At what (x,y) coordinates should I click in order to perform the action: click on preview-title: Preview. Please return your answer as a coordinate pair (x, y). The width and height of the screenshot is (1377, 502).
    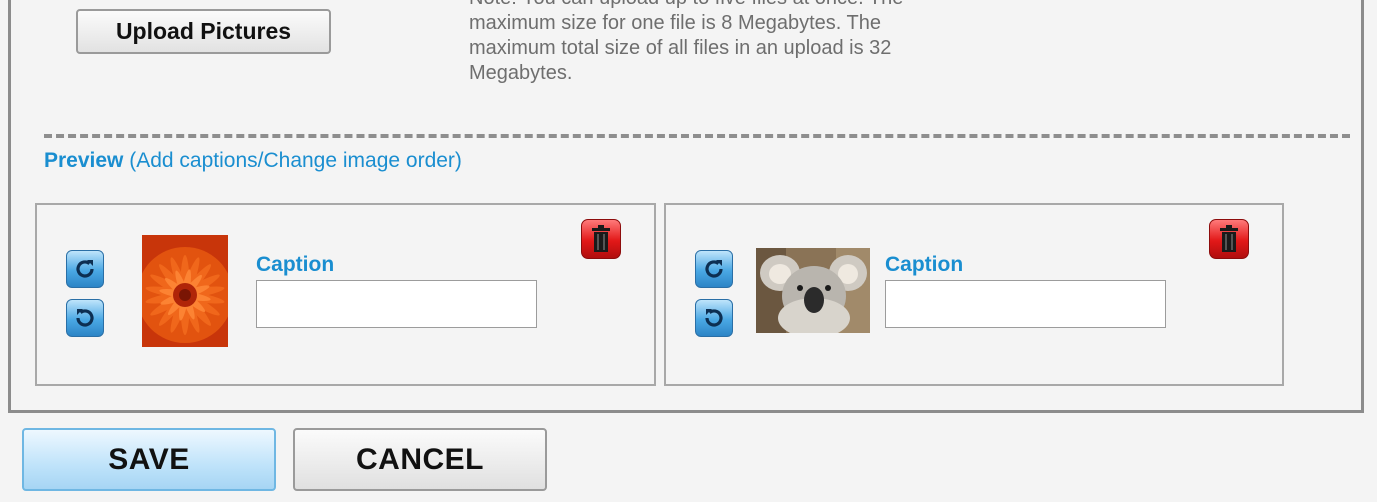
    Looking at the image, I should click on (84, 160).